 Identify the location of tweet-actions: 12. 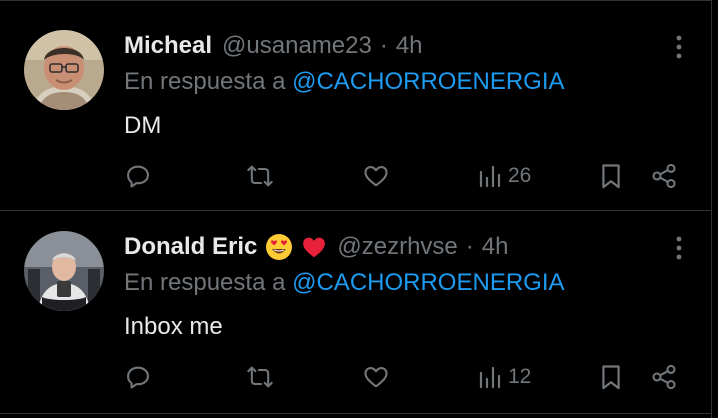
(409, 377).